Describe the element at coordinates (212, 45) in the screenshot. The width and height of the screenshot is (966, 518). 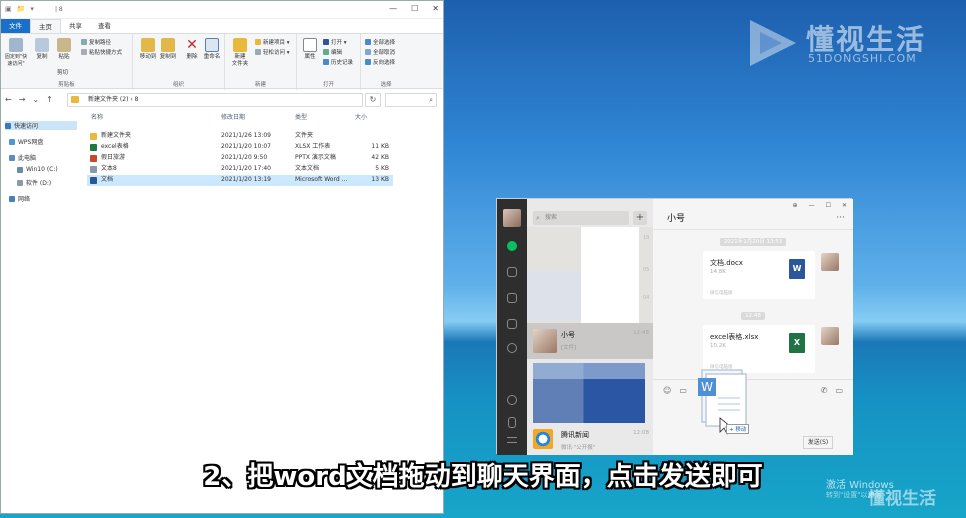
I see `rename-icon` at that location.